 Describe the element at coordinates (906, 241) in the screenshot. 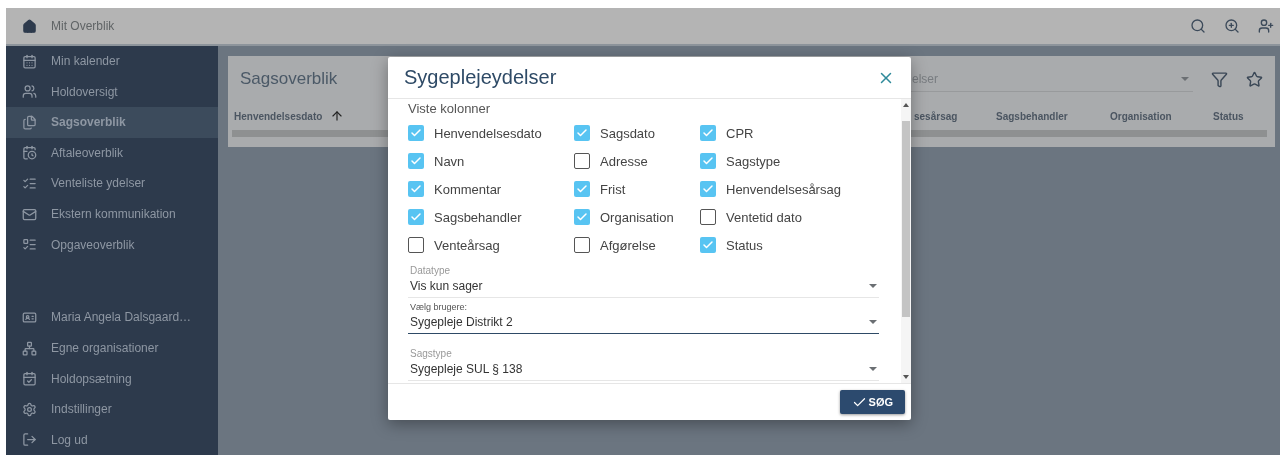

I see `scrollbar` at that location.